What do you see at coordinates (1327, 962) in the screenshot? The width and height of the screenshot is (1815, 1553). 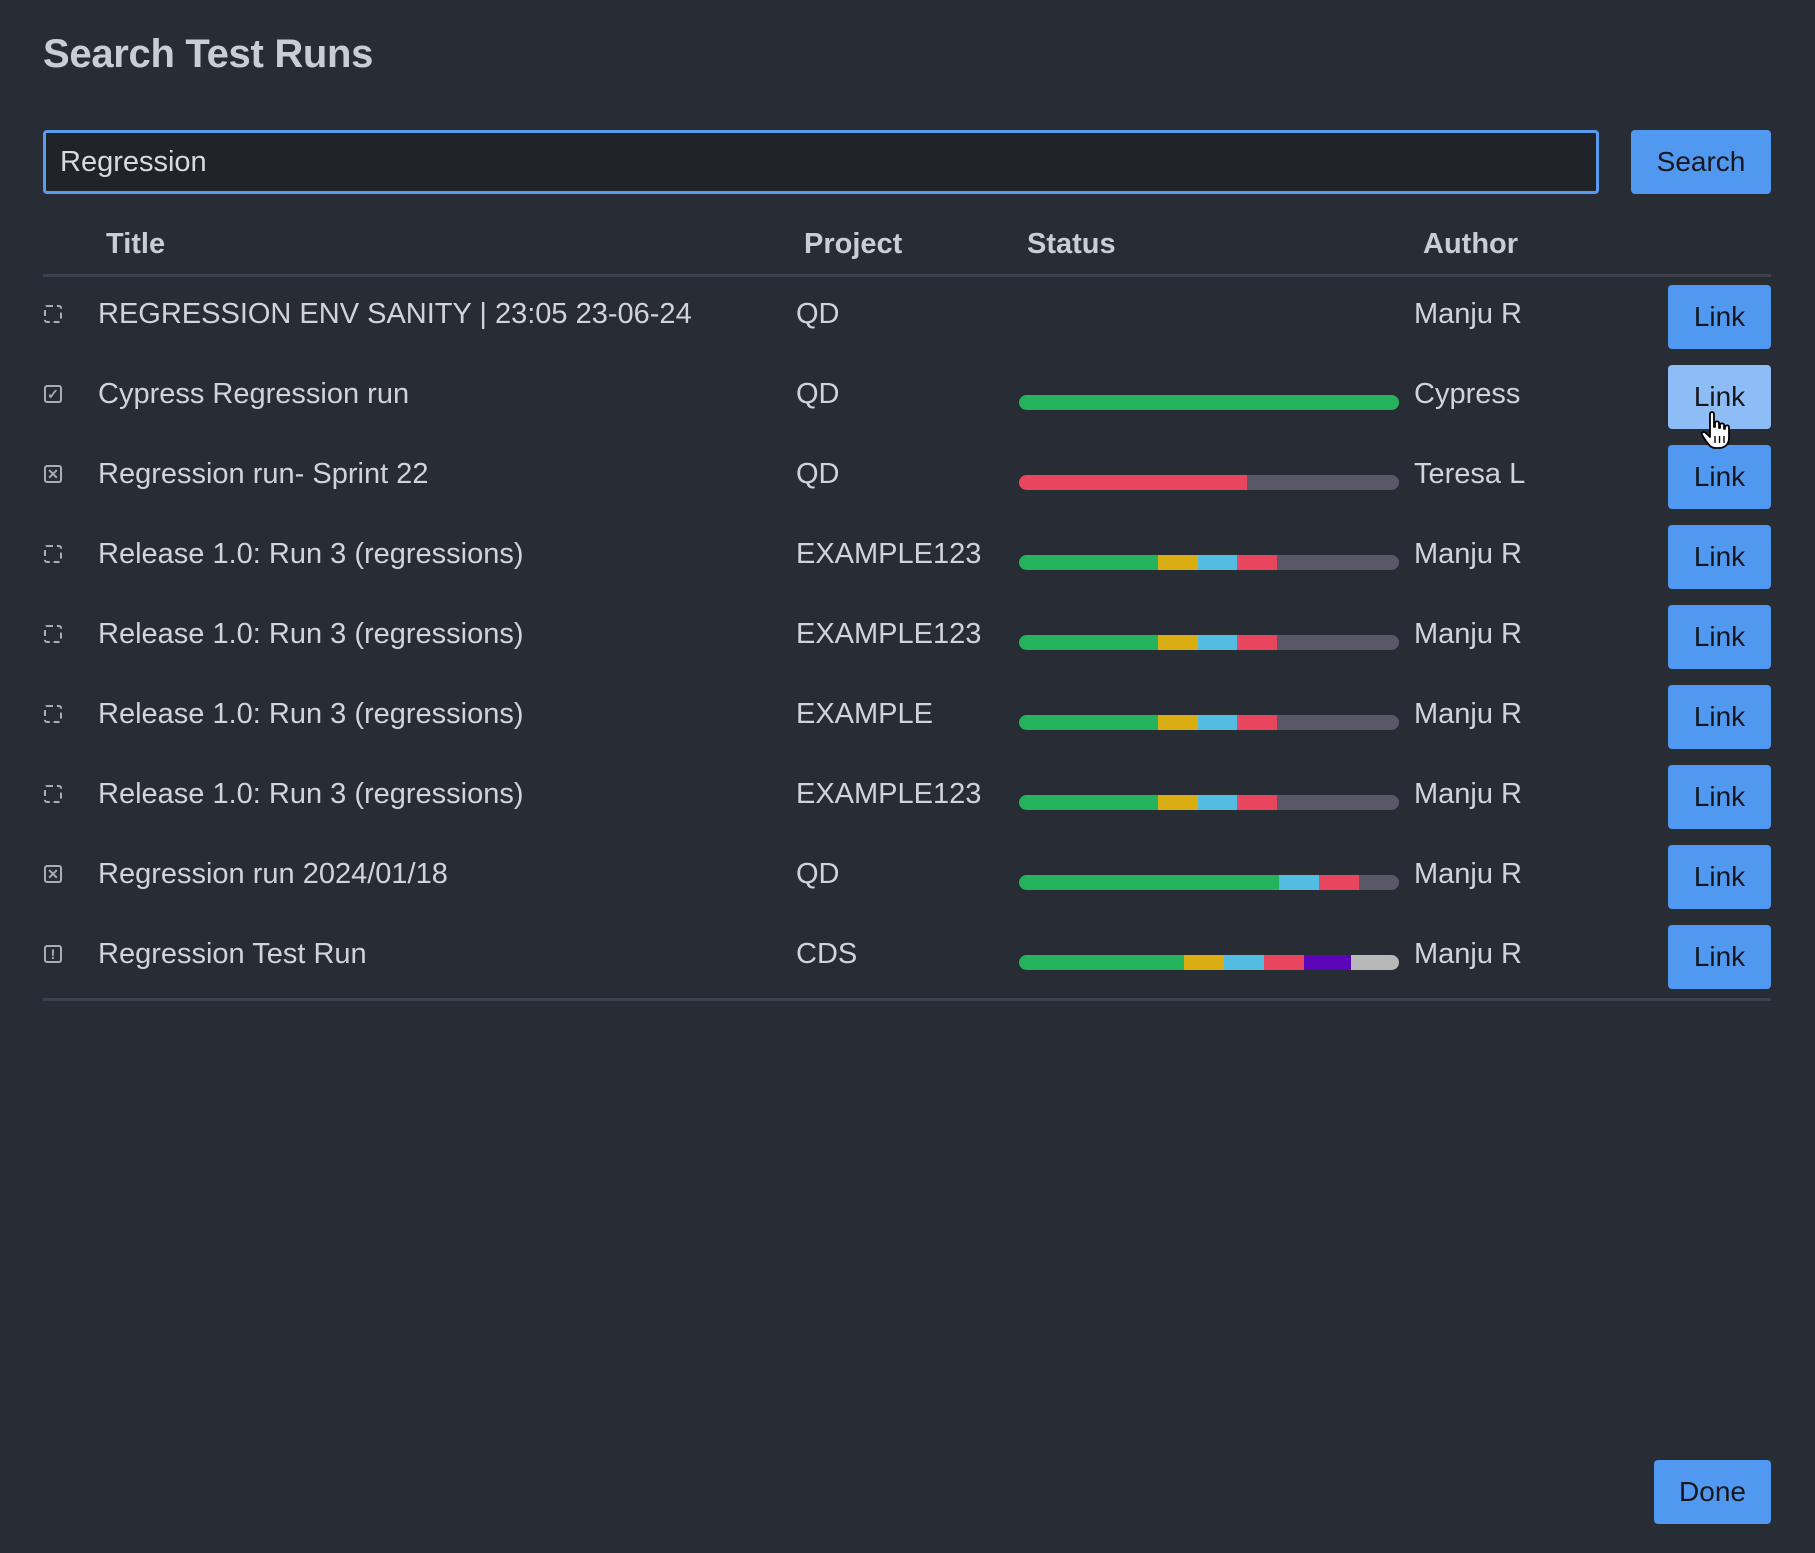 I see `status-segment-custom` at bounding box center [1327, 962].